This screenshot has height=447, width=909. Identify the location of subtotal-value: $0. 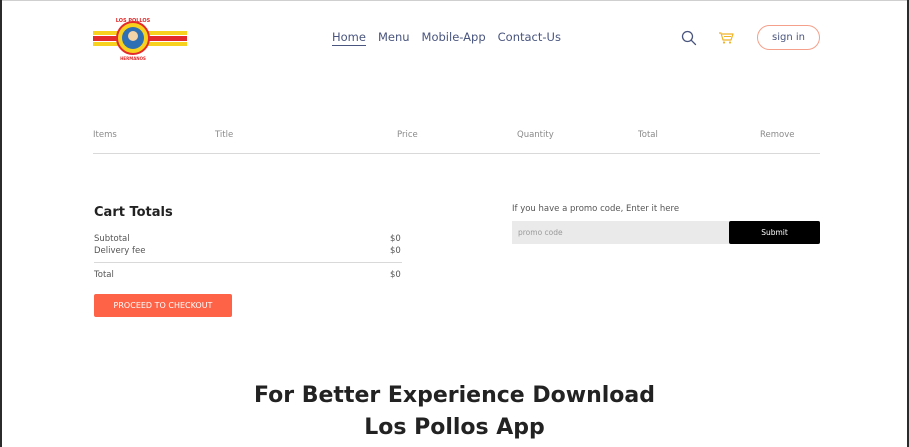
(395, 239).